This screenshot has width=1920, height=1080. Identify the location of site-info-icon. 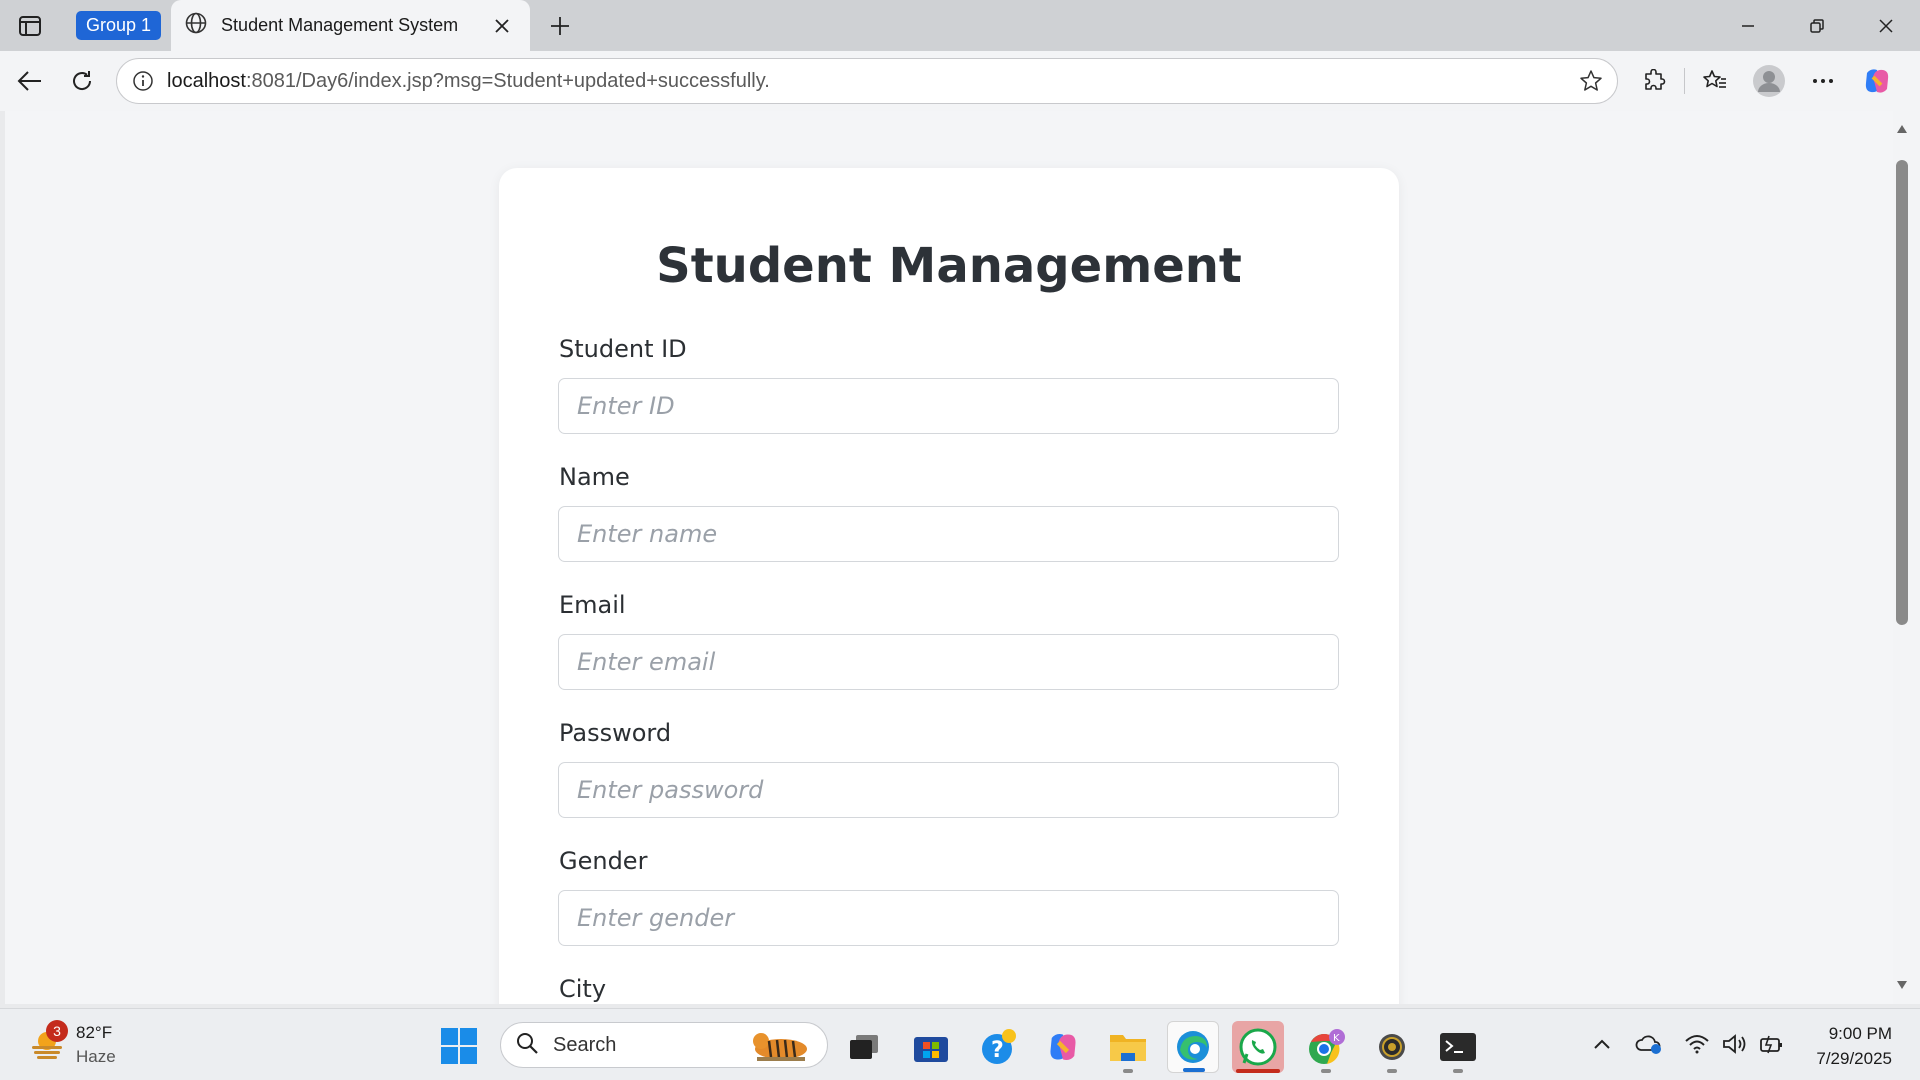
(143, 81).